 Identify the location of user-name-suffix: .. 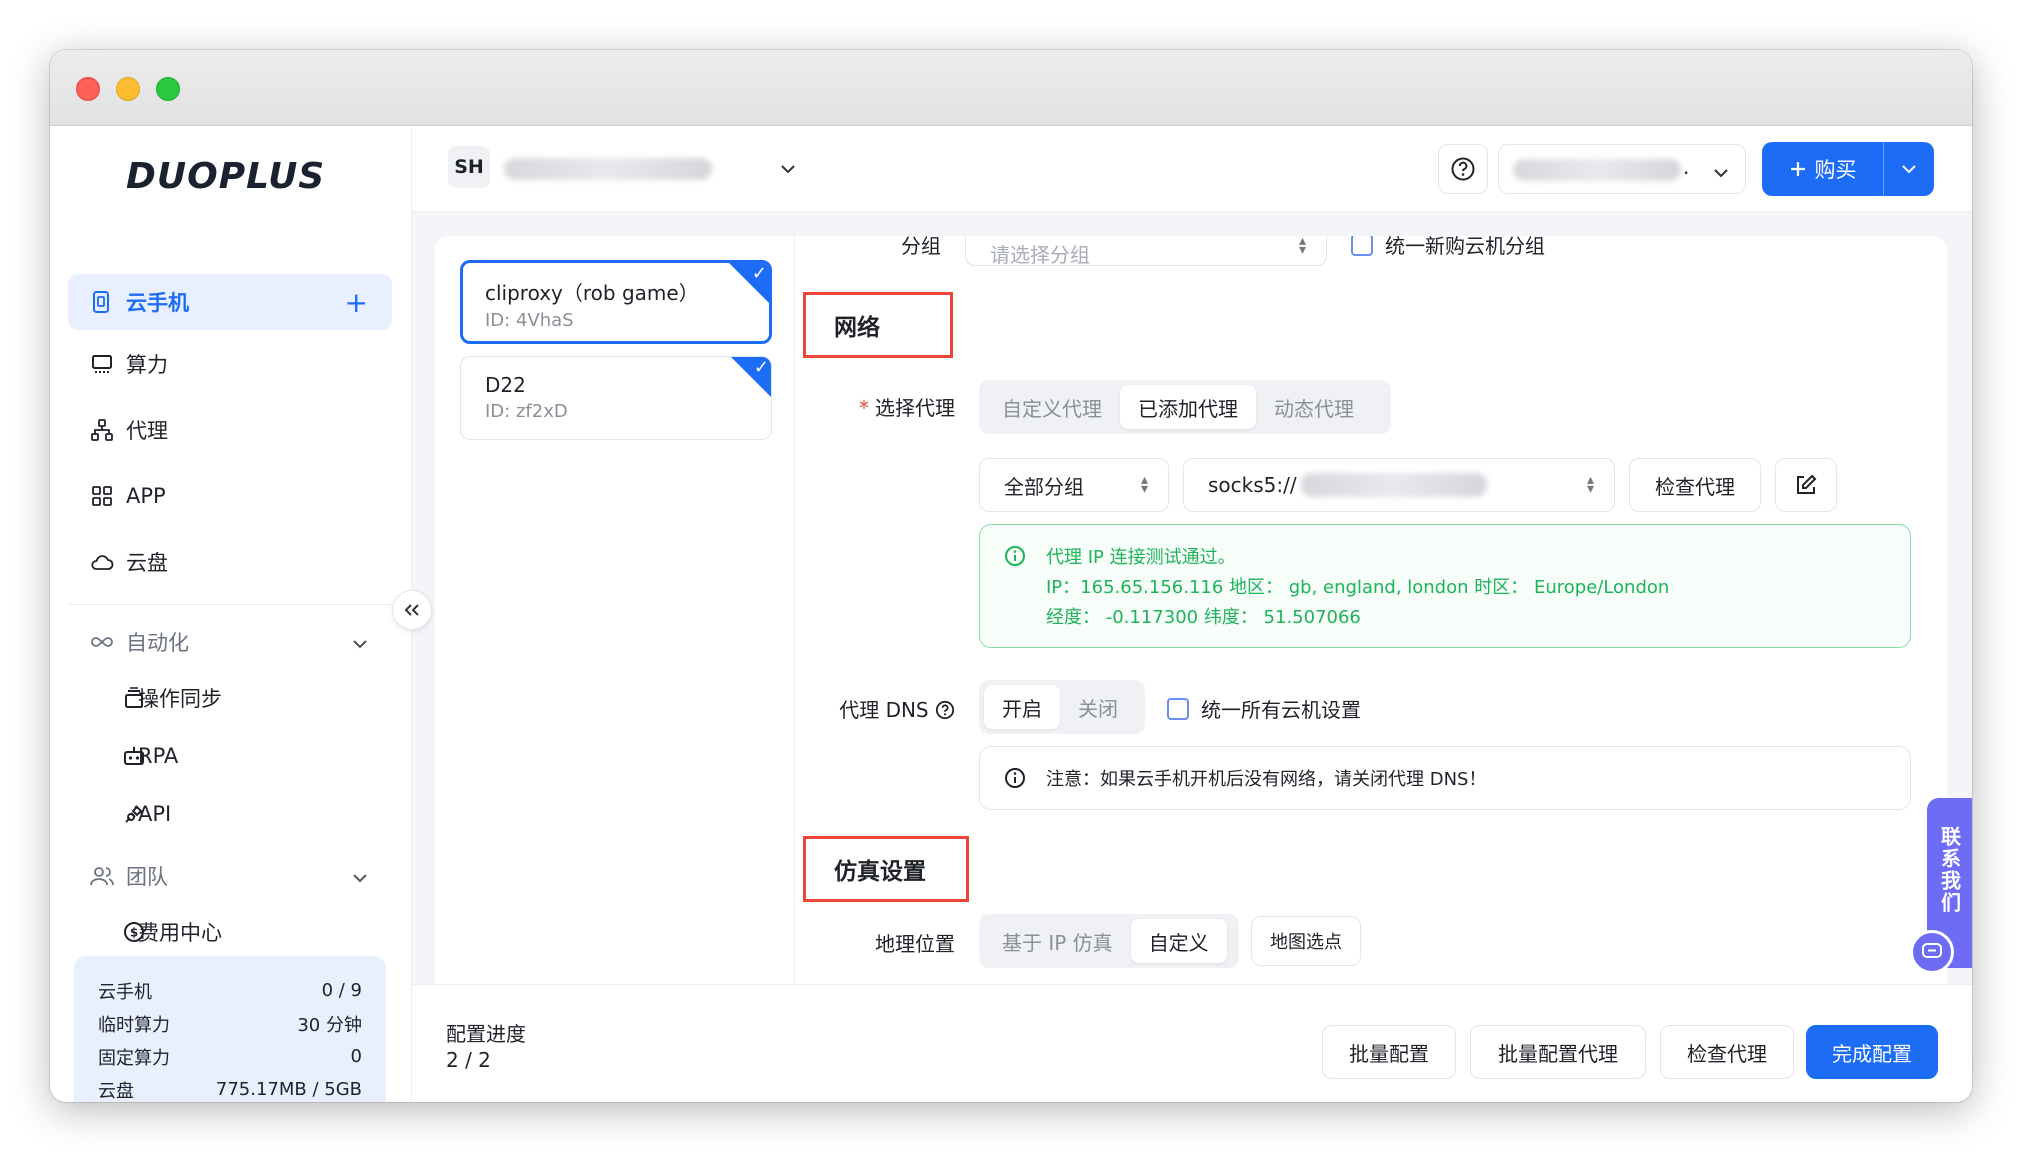
(1686, 167).